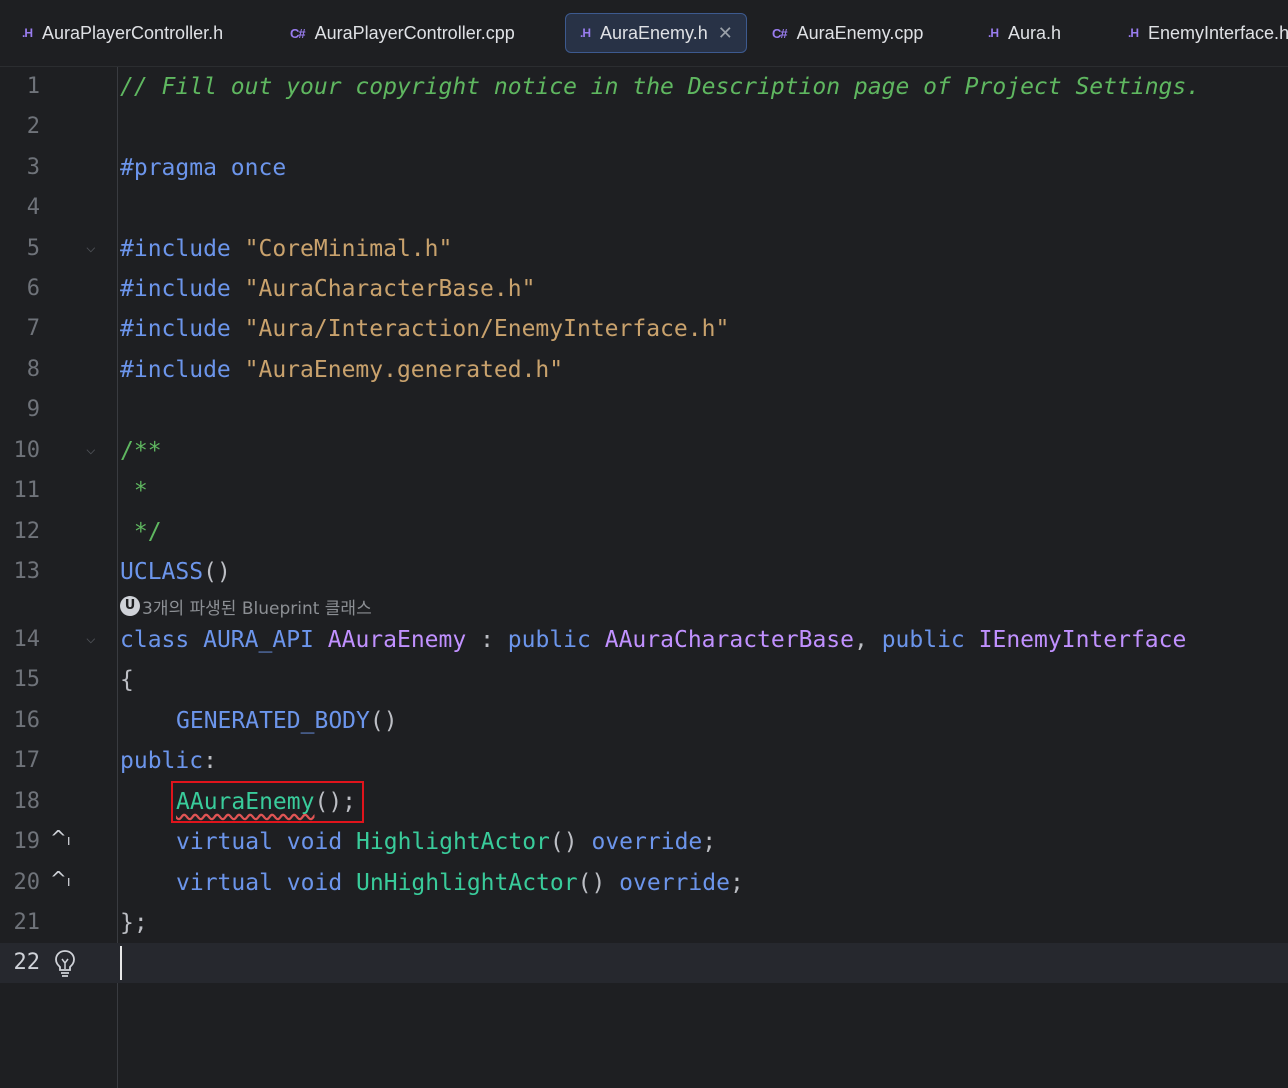  I want to click on line-number: 22, so click(27, 962).